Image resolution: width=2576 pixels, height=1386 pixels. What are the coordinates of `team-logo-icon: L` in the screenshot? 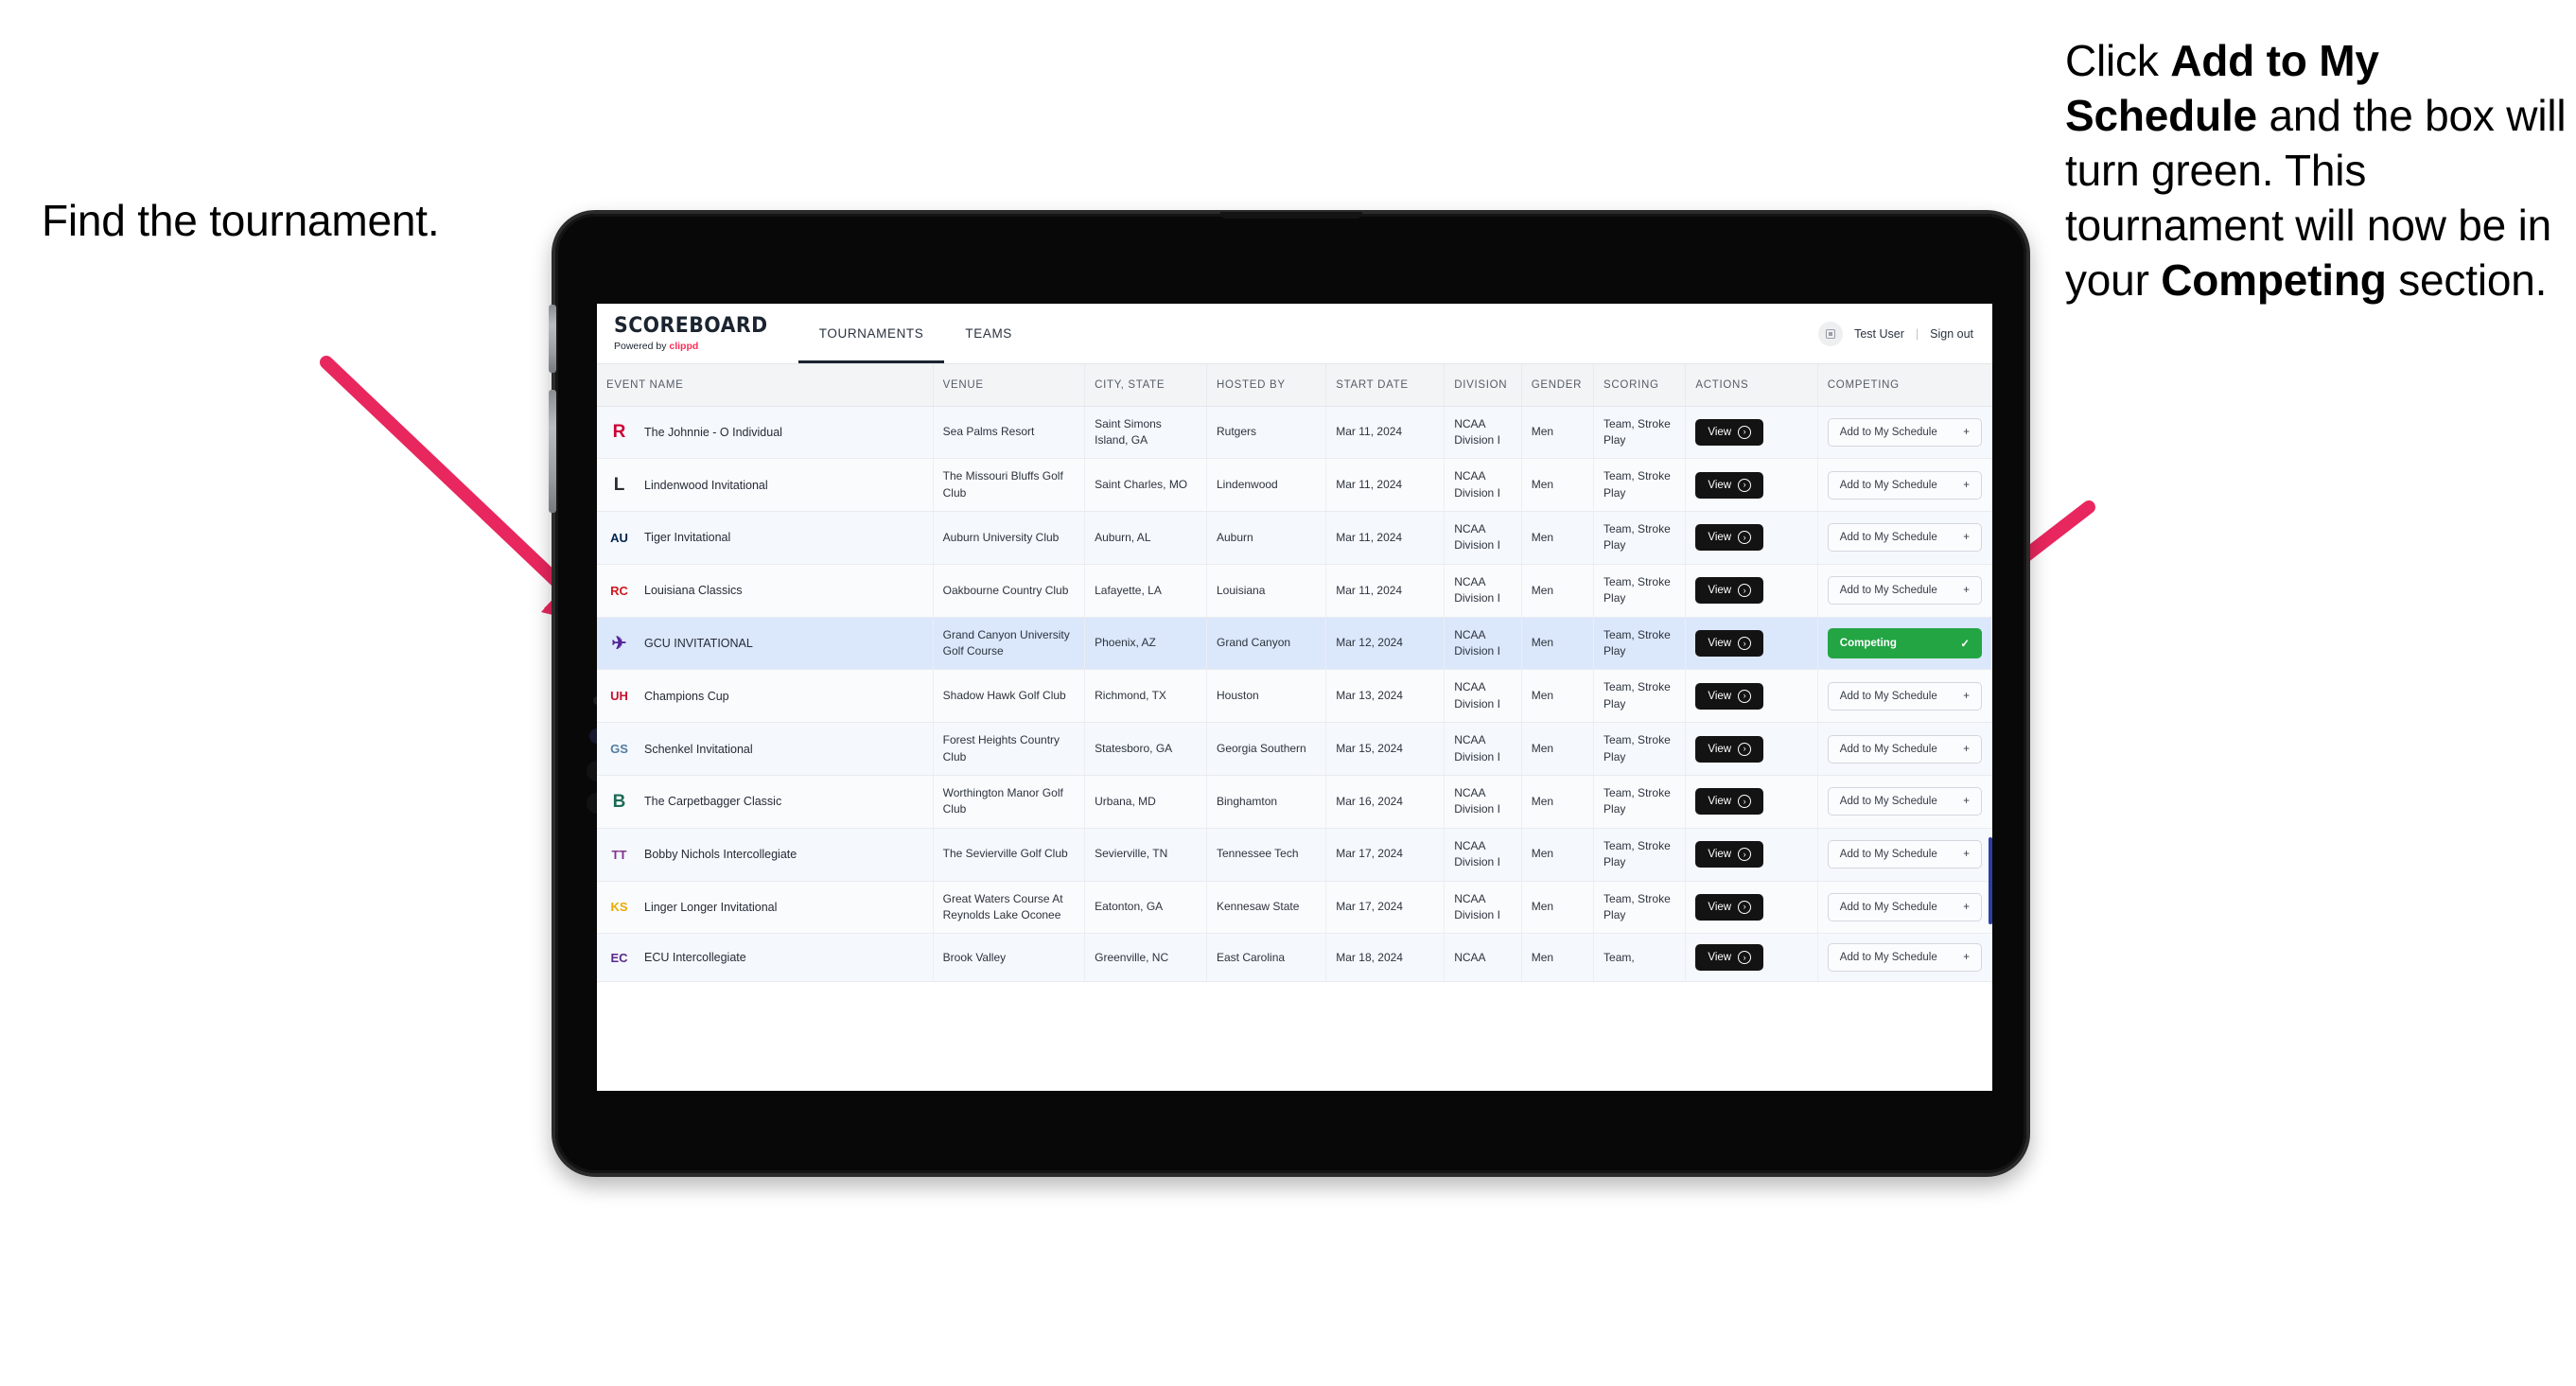 It's located at (619, 485).